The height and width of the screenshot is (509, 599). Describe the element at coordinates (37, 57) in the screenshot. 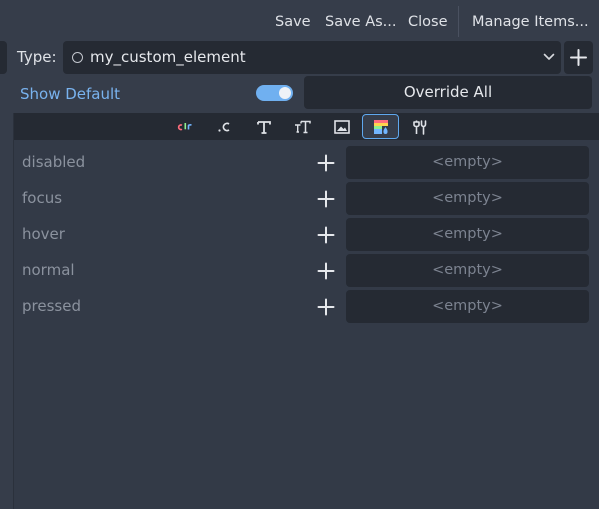

I see `type-label: Type:` at that location.